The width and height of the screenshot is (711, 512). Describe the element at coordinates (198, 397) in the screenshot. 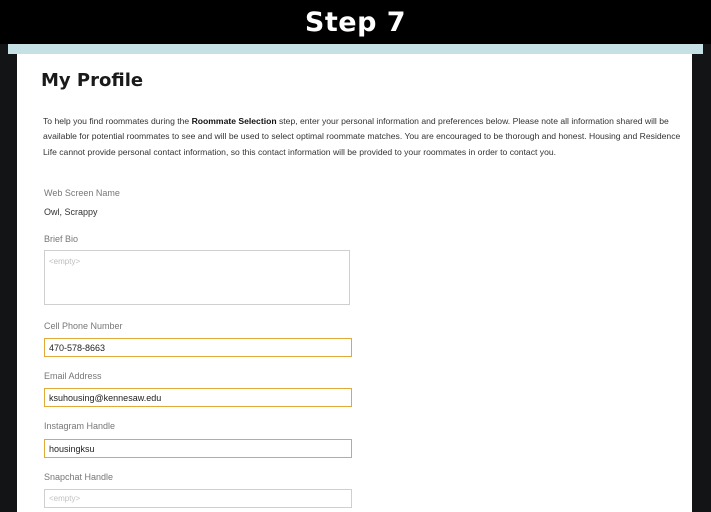

I see `email-input: ksuhousing@kennesaw.edu` at that location.